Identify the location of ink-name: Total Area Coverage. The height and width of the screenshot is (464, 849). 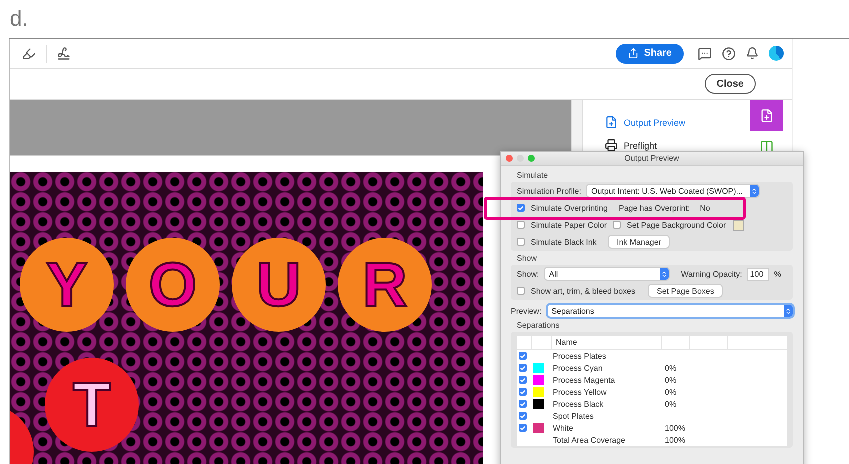
(589, 440).